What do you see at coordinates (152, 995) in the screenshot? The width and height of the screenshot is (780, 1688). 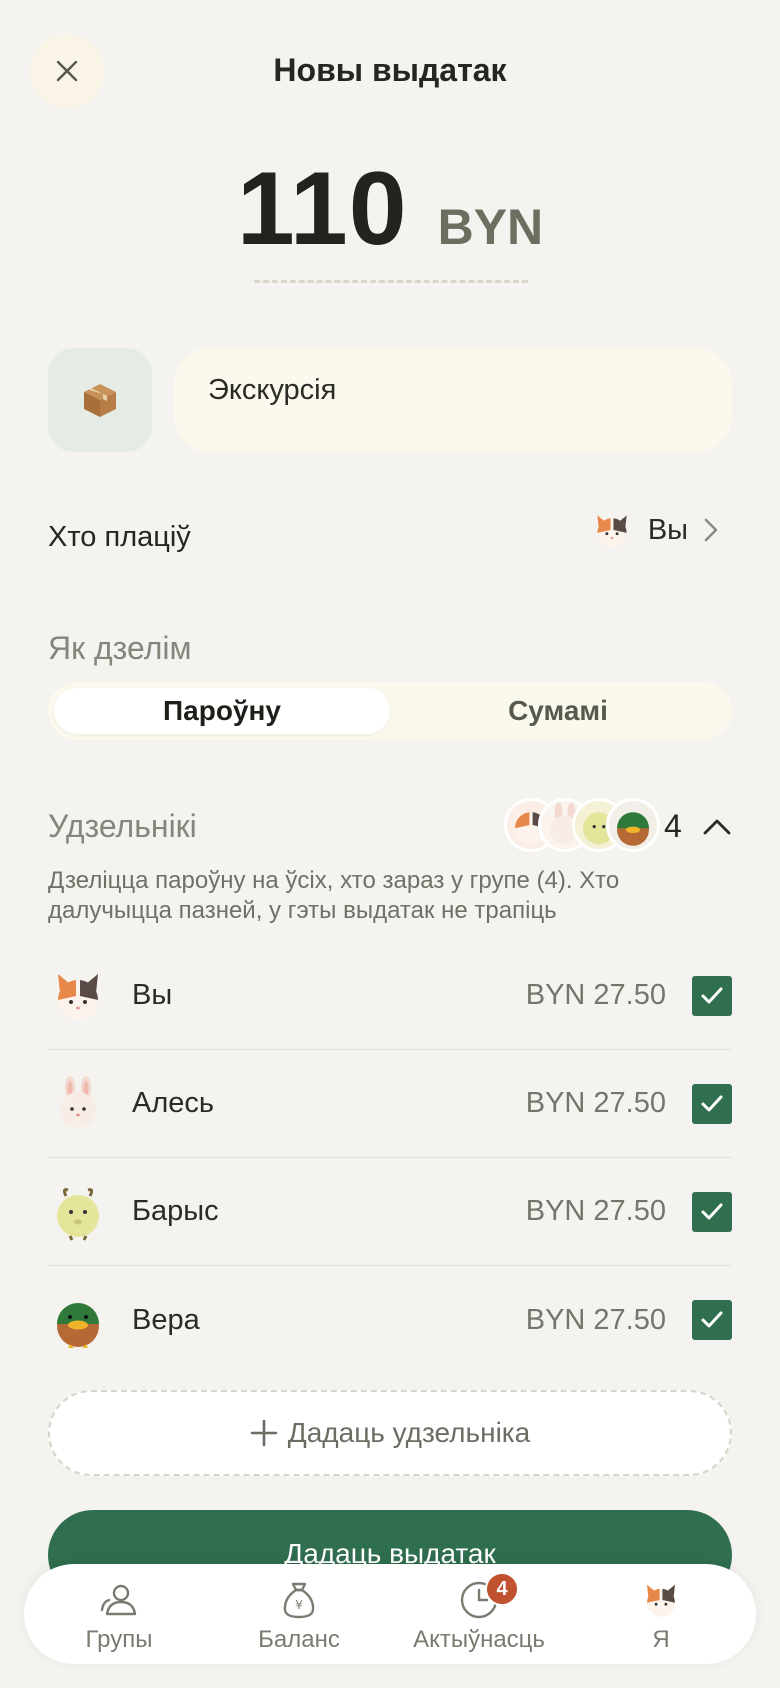 I see `participant-name: Вы` at bounding box center [152, 995].